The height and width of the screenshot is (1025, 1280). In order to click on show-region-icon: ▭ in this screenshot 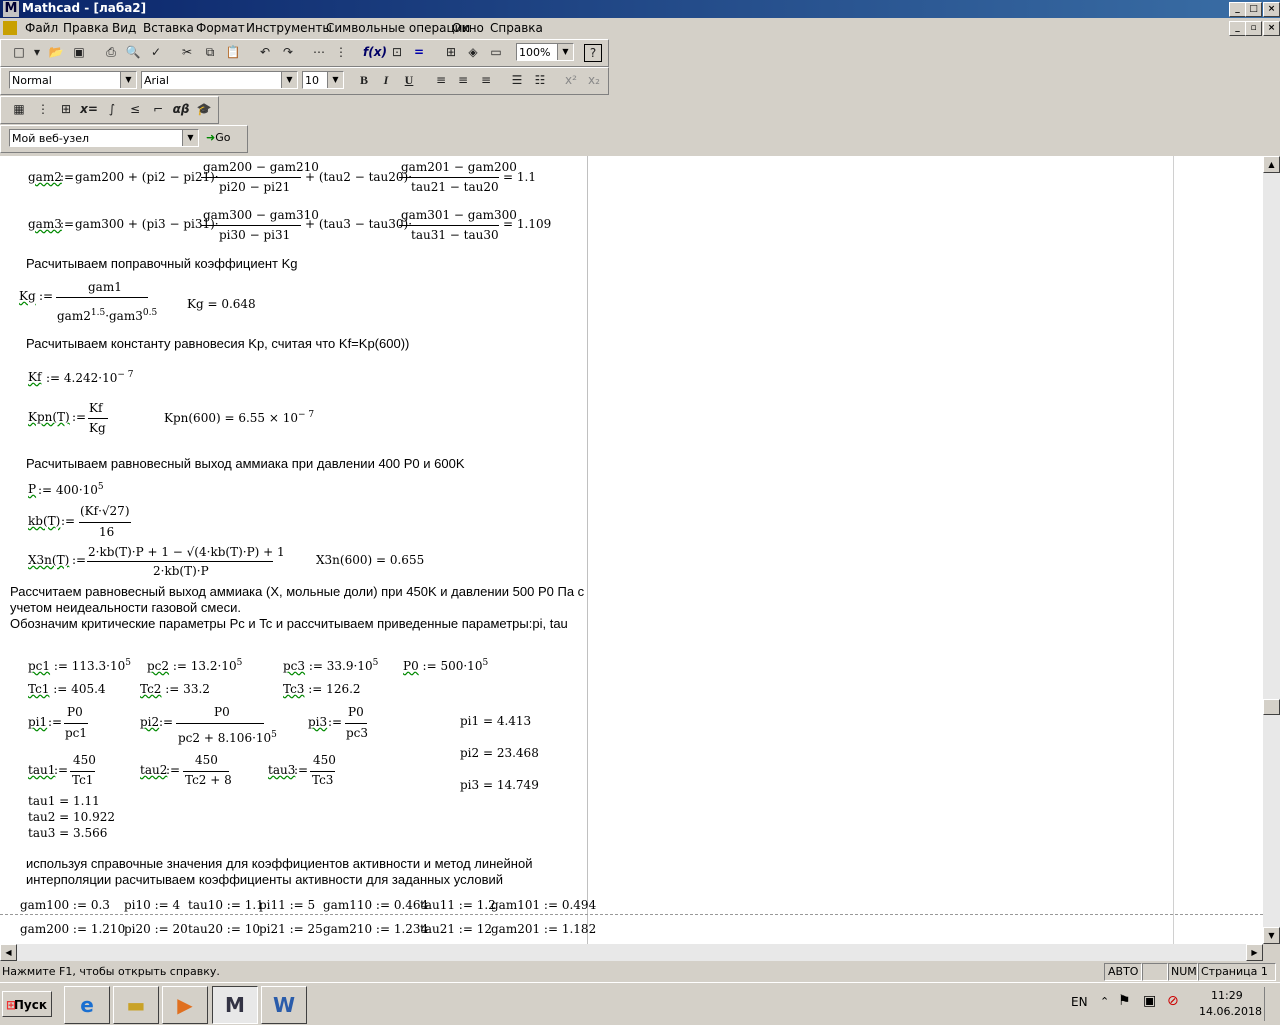, I will do `click(496, 52)`.